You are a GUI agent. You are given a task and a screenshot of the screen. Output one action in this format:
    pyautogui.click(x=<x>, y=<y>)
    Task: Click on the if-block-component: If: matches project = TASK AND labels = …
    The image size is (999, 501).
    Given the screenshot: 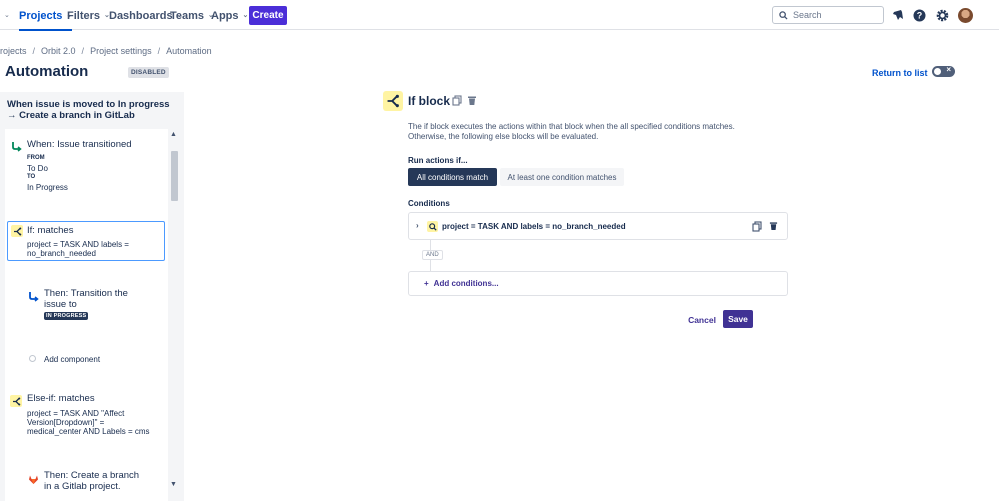 What is the action you would take?
    pyautogui.click(x=86, y=241)
    